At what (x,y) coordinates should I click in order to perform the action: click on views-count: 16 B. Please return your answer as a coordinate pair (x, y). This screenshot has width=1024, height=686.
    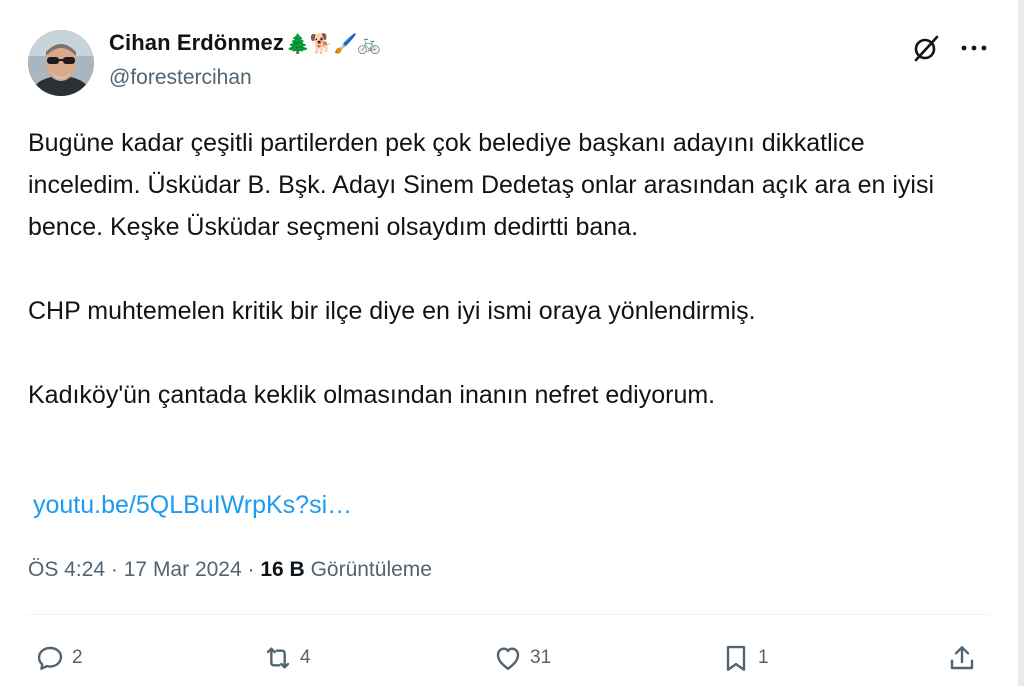
    Looking at the image, I should click on (282, 569).